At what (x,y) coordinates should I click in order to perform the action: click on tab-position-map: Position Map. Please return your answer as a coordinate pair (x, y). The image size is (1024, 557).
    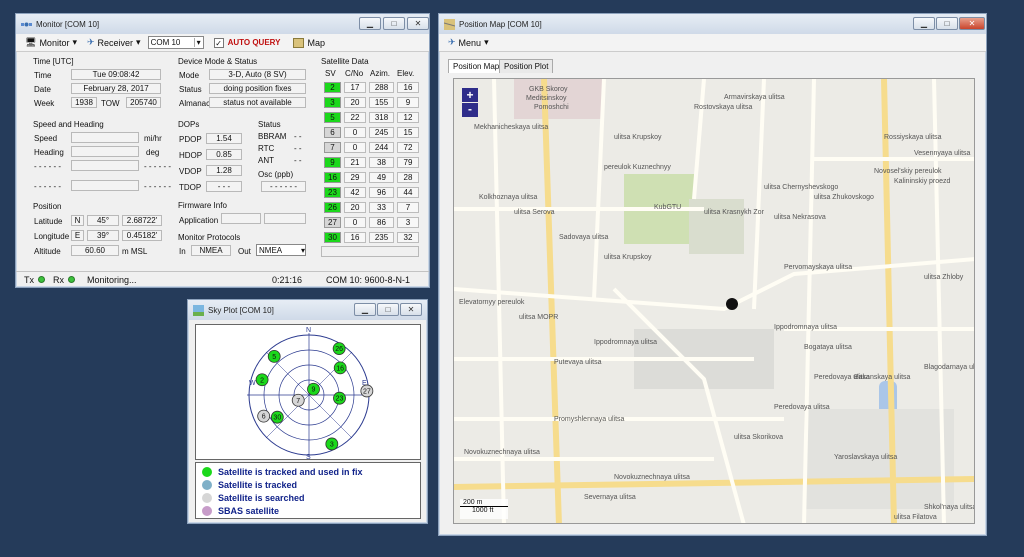
    Looking at the image, I should click on (476, 66).